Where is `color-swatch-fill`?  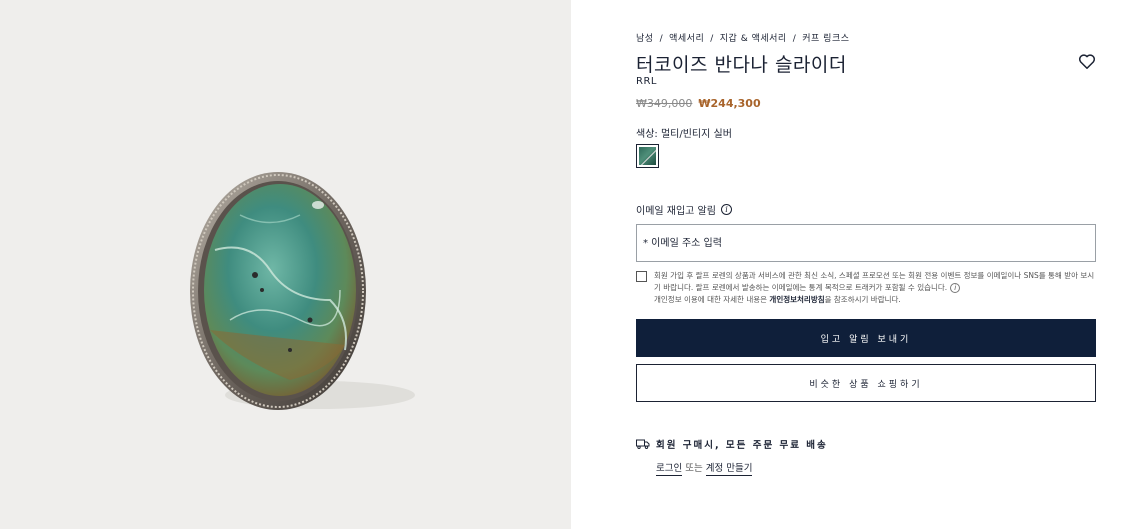 color-swatch-fill is located at coordinates (647, 156).